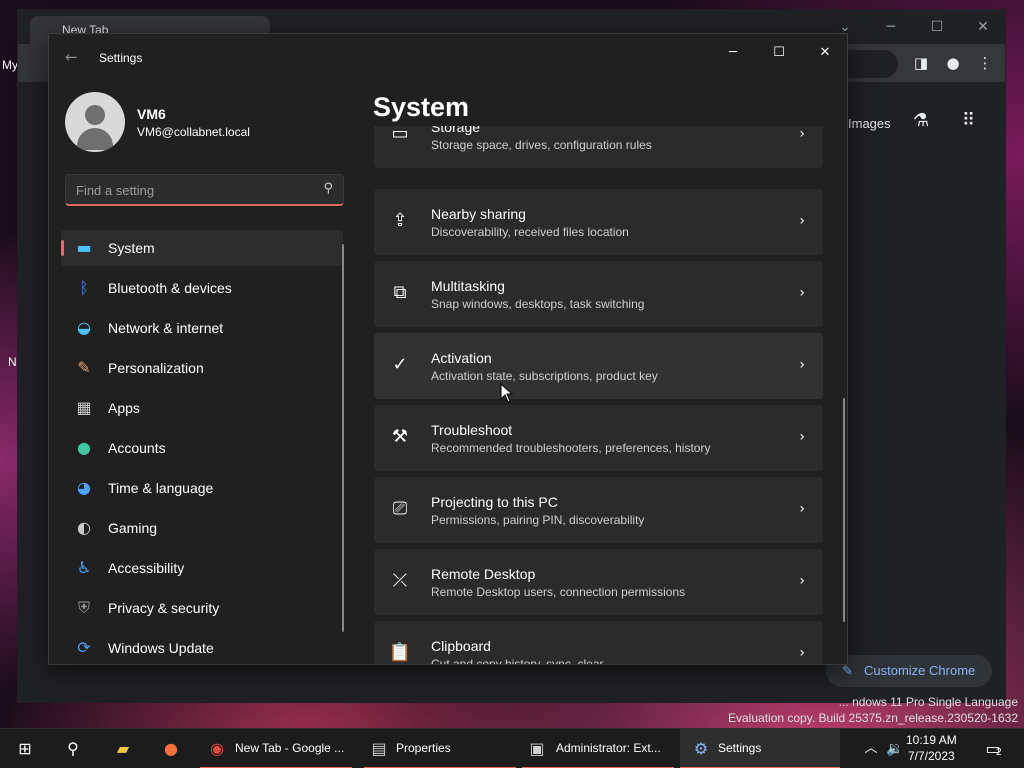 This screenshot has height=768, width=1024. I want to click on search-box: ⚲, so click(204, 190).